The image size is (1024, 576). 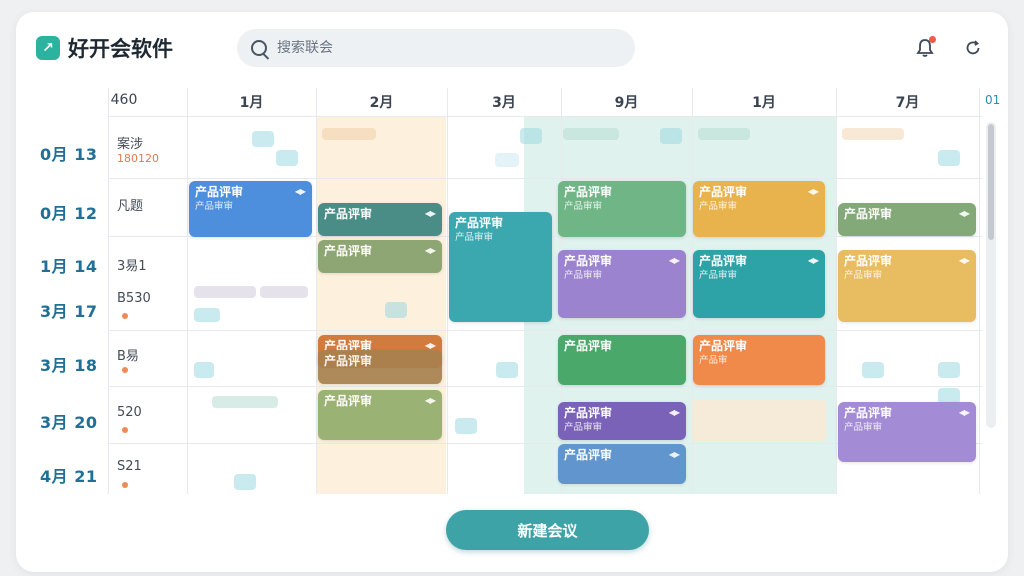 What do you see at coordinates (124, 100) in the screenshot?
I see `corner-label: 460` at bounding box center [124, 100].